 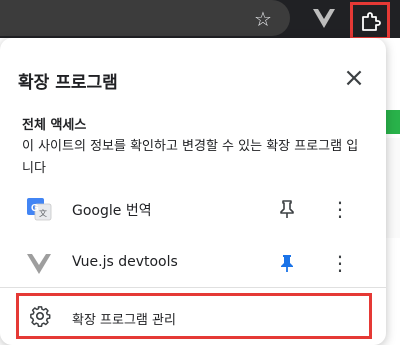 I want to click on puzzle-icon, so click(x=371, y=21).